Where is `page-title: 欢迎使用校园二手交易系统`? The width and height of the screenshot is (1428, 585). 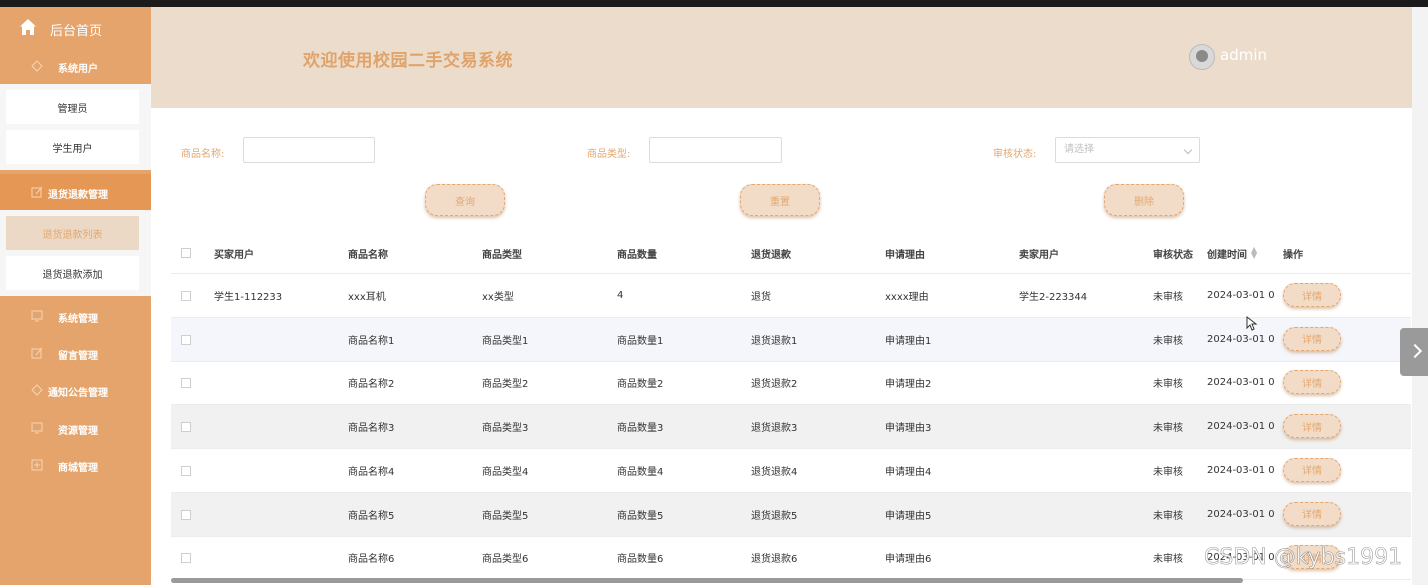 page-title: 欢迎使用校园二手交易系统 is located at coordinates (408, 61).